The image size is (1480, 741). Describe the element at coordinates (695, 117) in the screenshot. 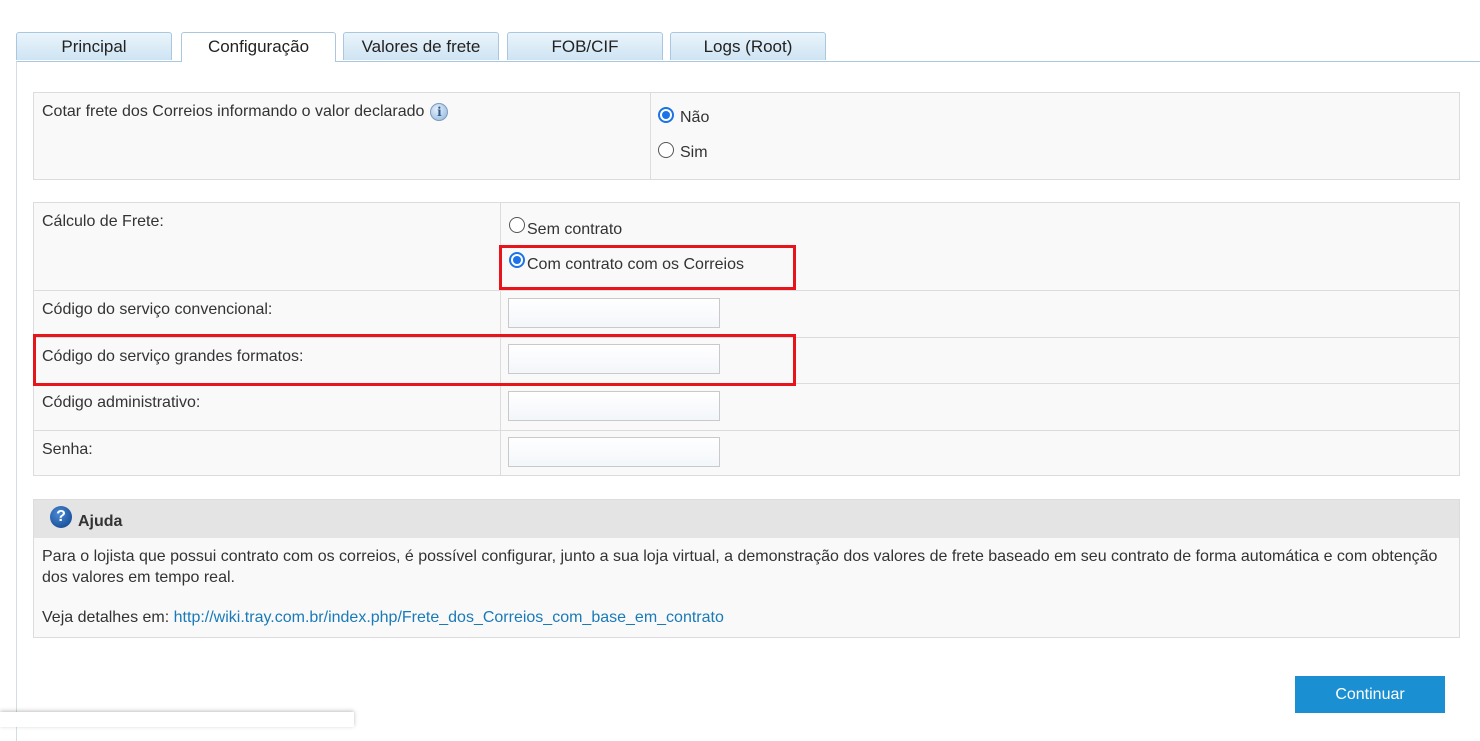

I see `radio-nao-label: Não` at that location.